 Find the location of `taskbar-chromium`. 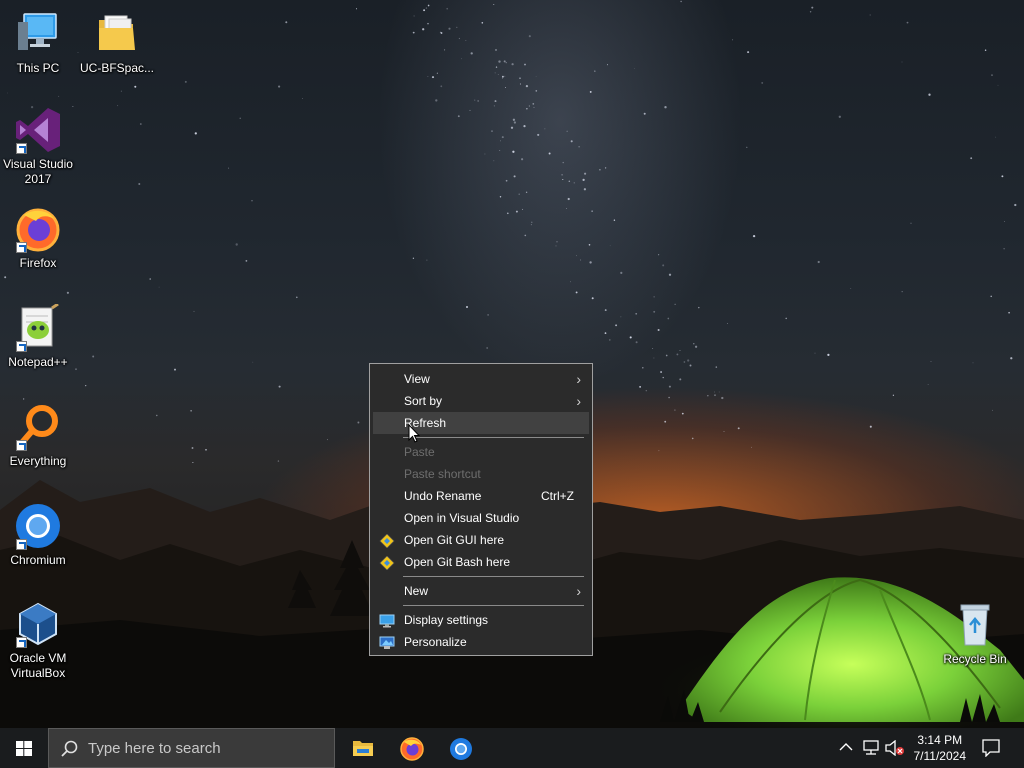

taskbar-chromium is located at coordinates (460, 748).